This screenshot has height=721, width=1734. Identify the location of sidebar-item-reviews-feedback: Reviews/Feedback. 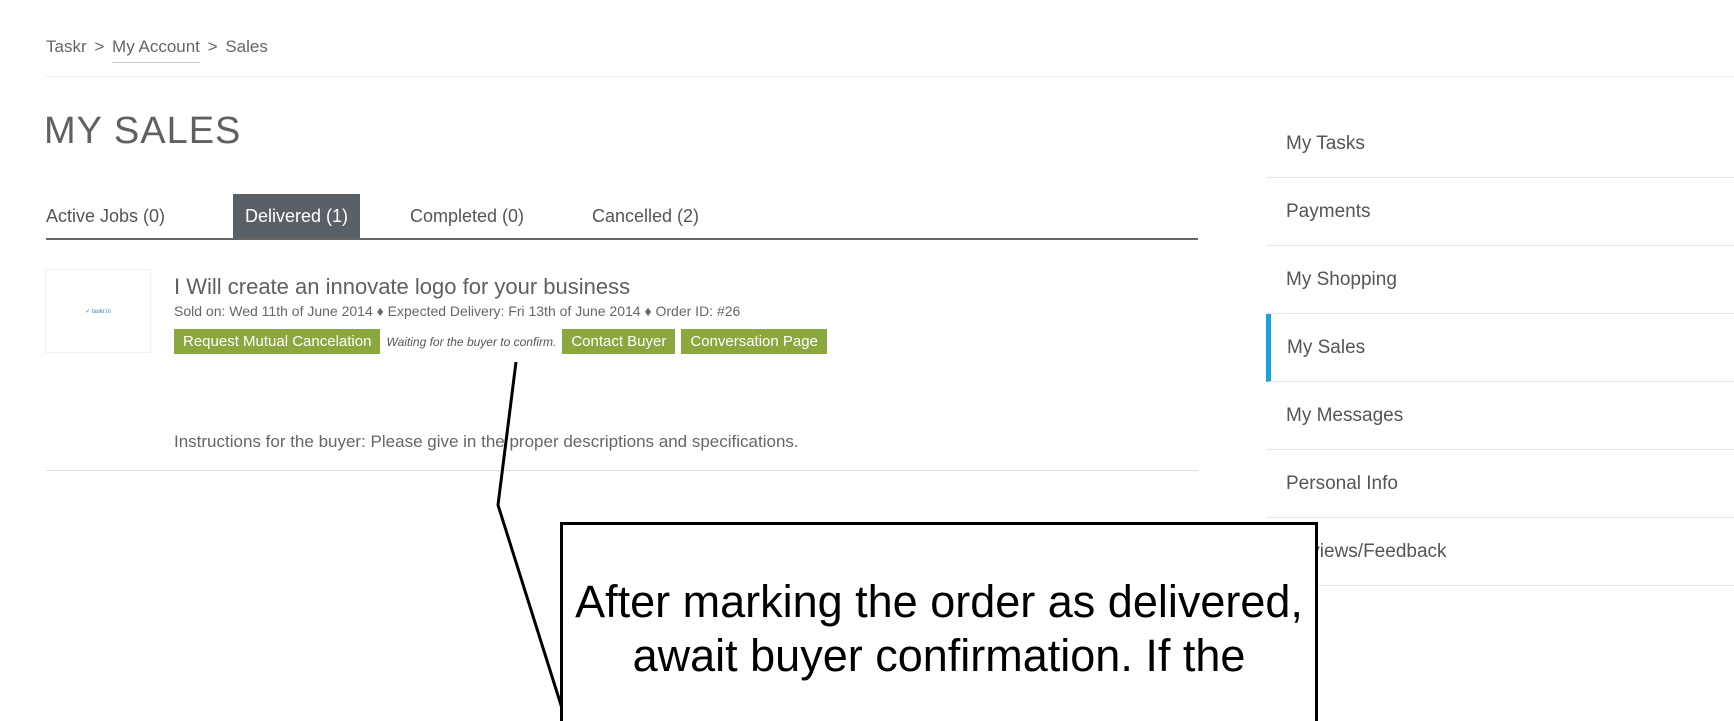
(1500, 552).